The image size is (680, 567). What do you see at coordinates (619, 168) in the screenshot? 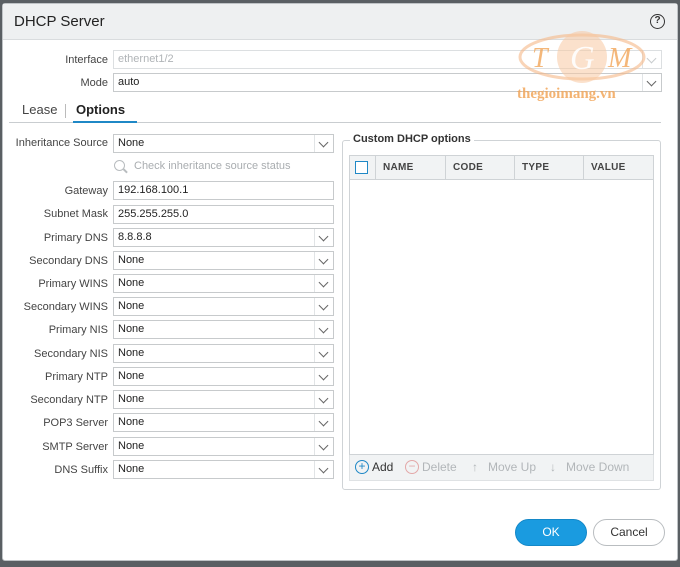
I see `column-value: VALUE` at bounding box center [619, 168].